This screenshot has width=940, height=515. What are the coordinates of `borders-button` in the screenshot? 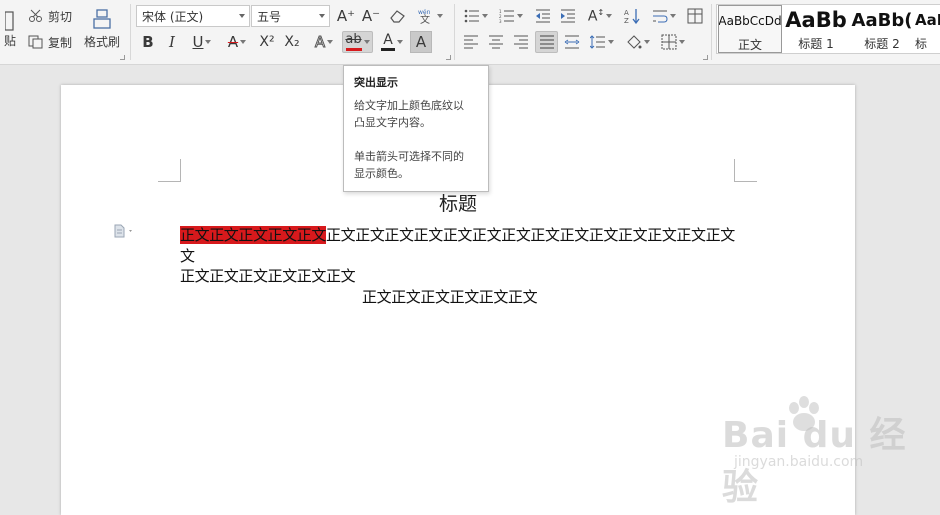 It's located at (673, 42).